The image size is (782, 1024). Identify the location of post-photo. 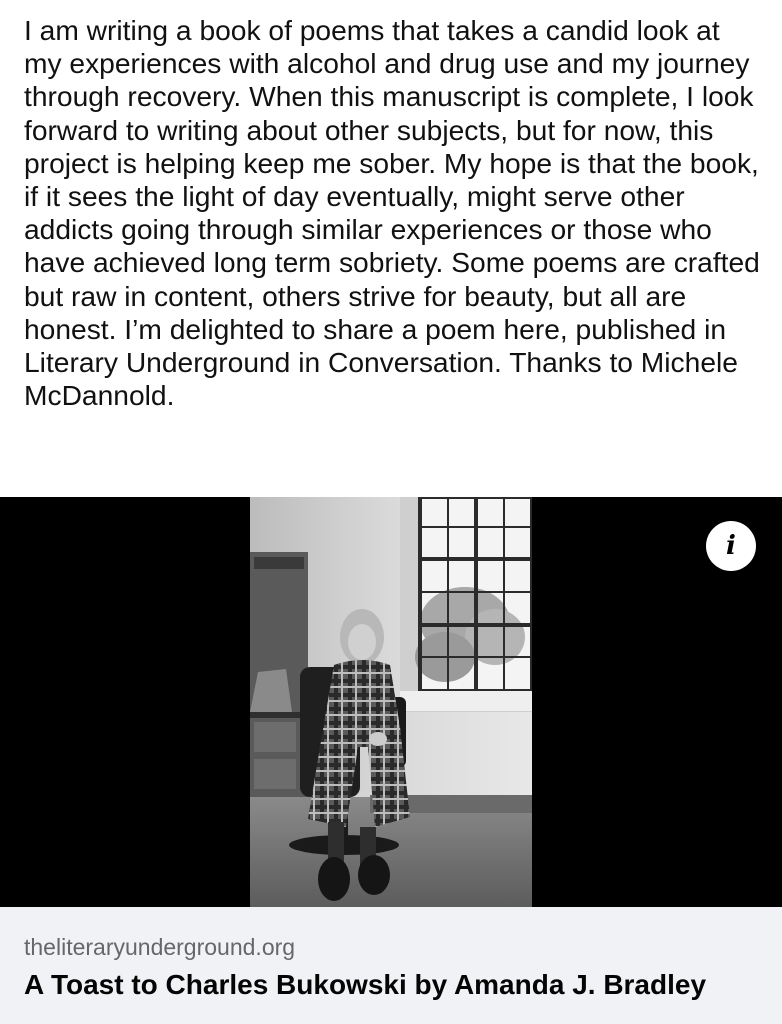
(391, 702).